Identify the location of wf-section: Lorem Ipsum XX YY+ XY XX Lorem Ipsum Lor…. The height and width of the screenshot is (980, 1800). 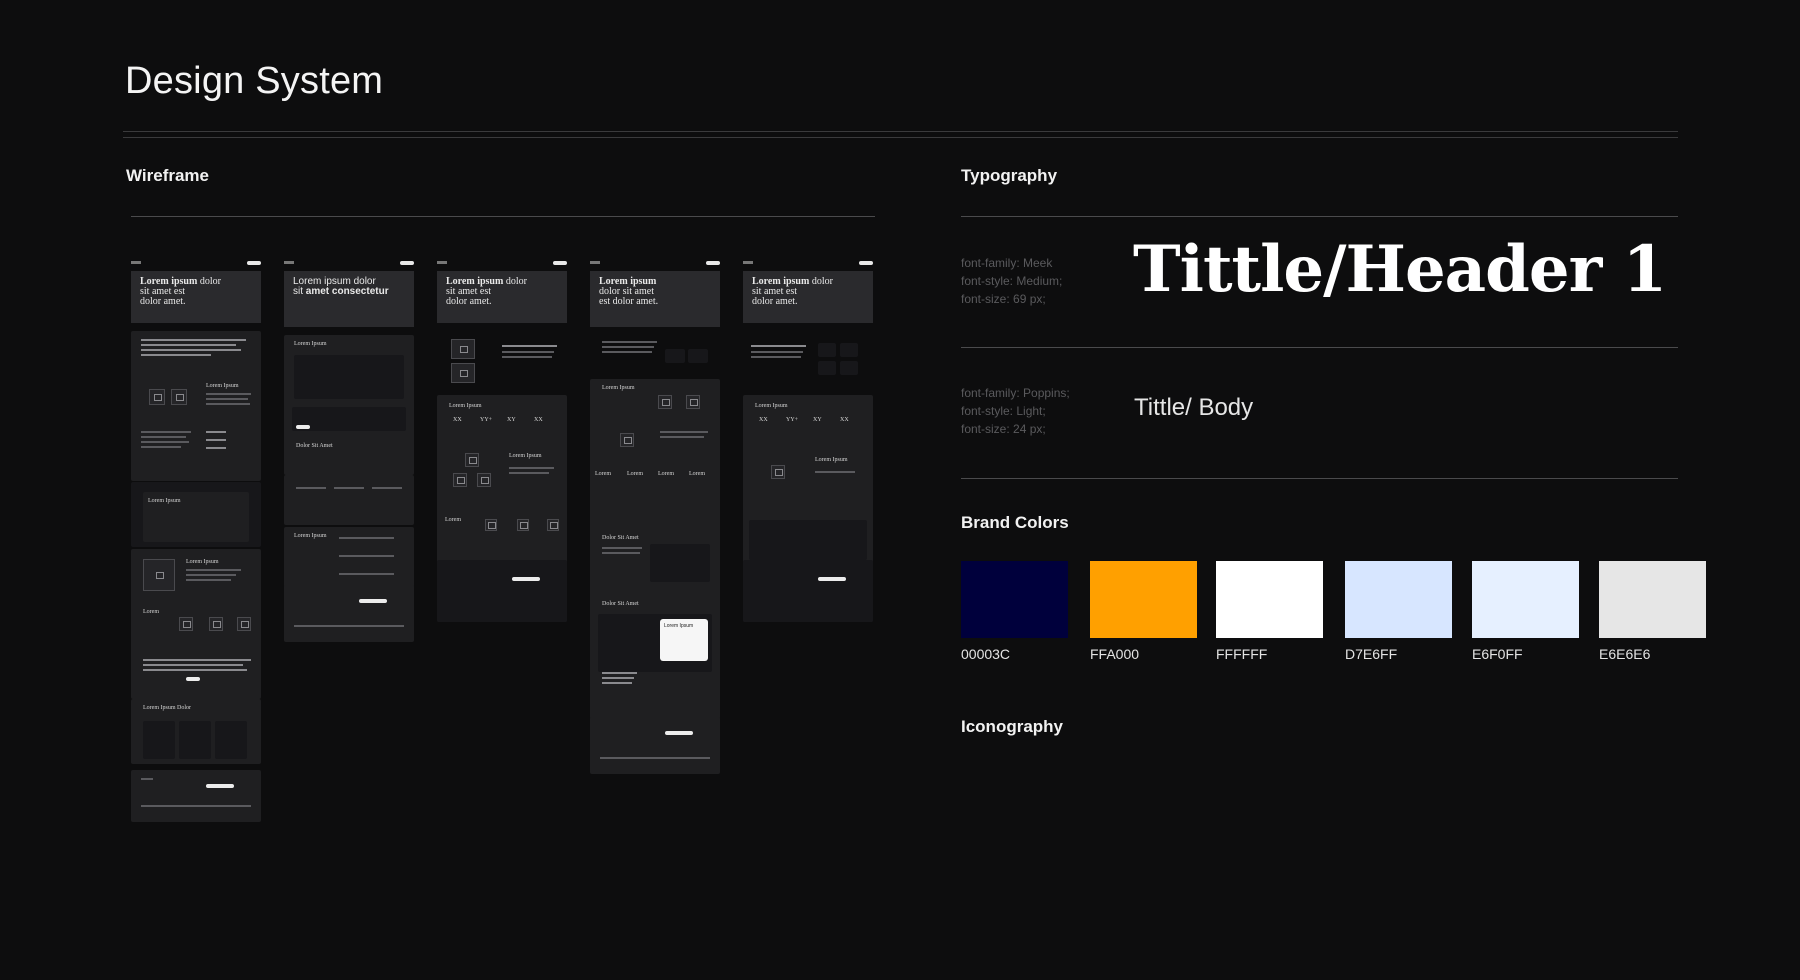
(502, 508).